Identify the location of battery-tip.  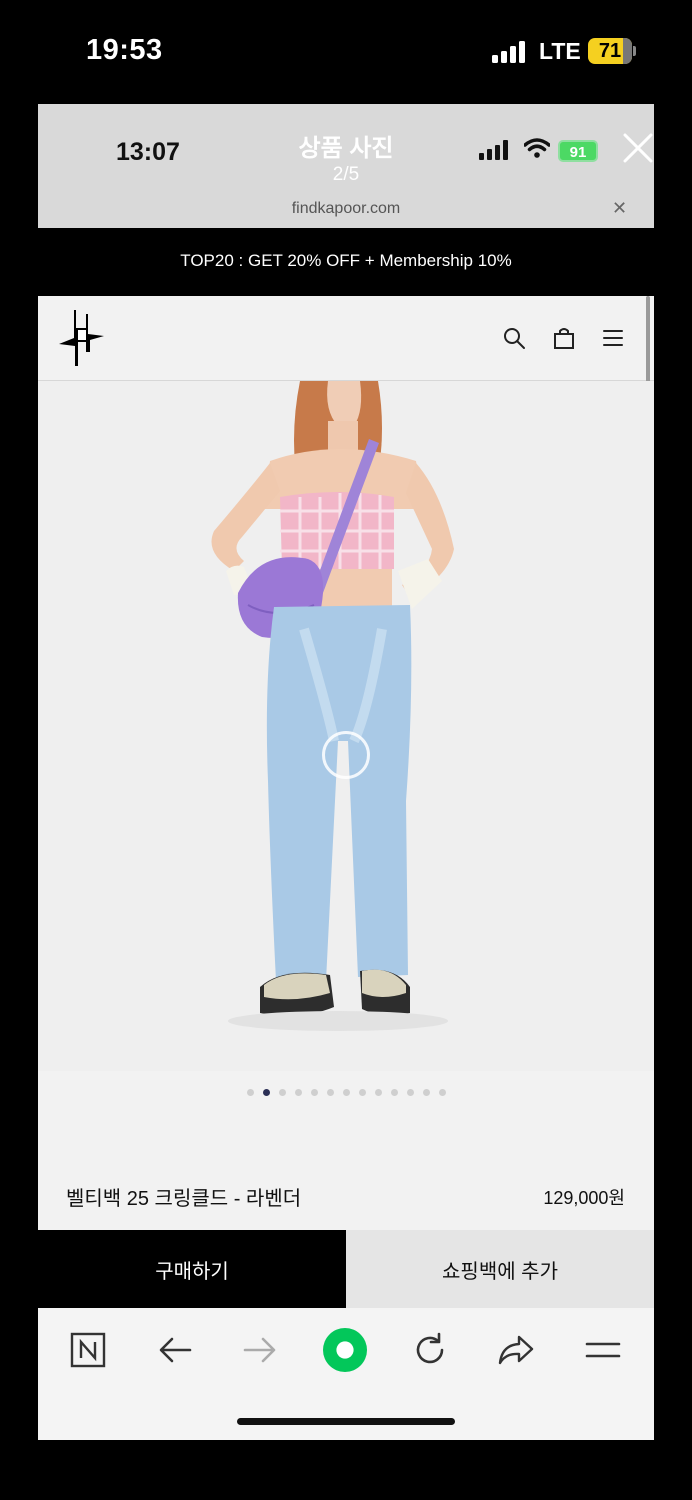
(634, 51).